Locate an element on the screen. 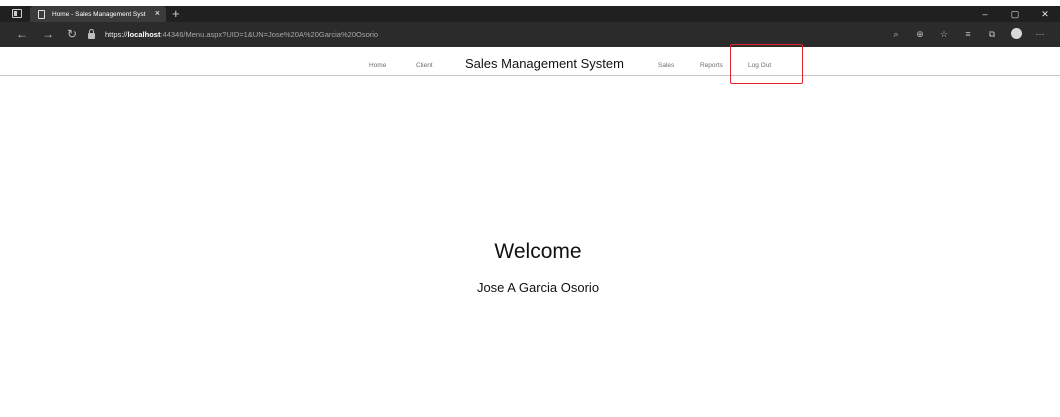 Image resolution: width=1060 pixels, height=417 pixels. welcome-heading: Welcome is located at coordinates (538, 251).